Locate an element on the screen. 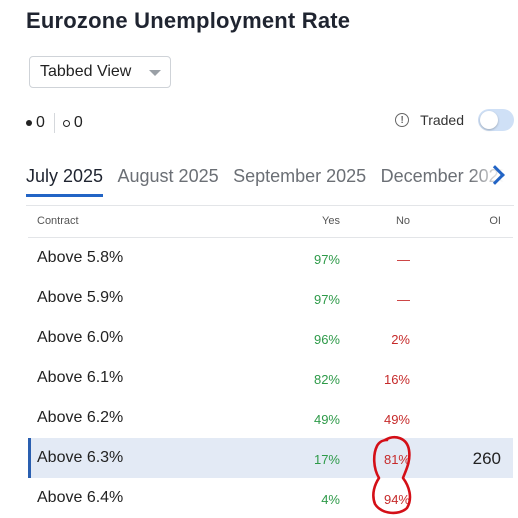 Image resolution: width=518 pixels, height=518 pixels. no-price: 81% is located at coordinates (397, 459).